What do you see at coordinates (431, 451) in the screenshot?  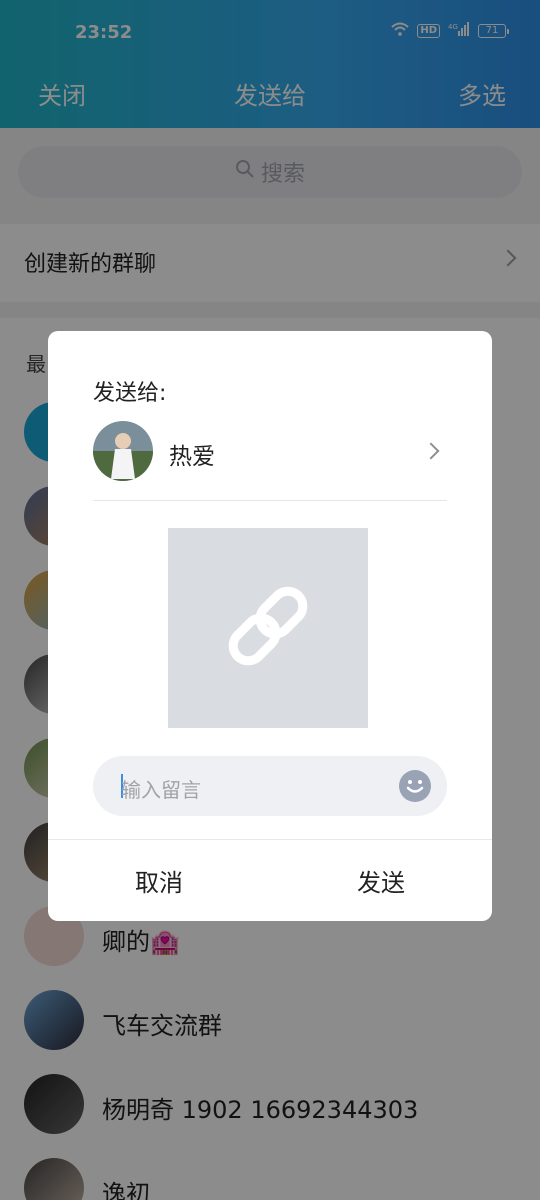 I see `chevron-right-icon` at bounding box center [431, 451].